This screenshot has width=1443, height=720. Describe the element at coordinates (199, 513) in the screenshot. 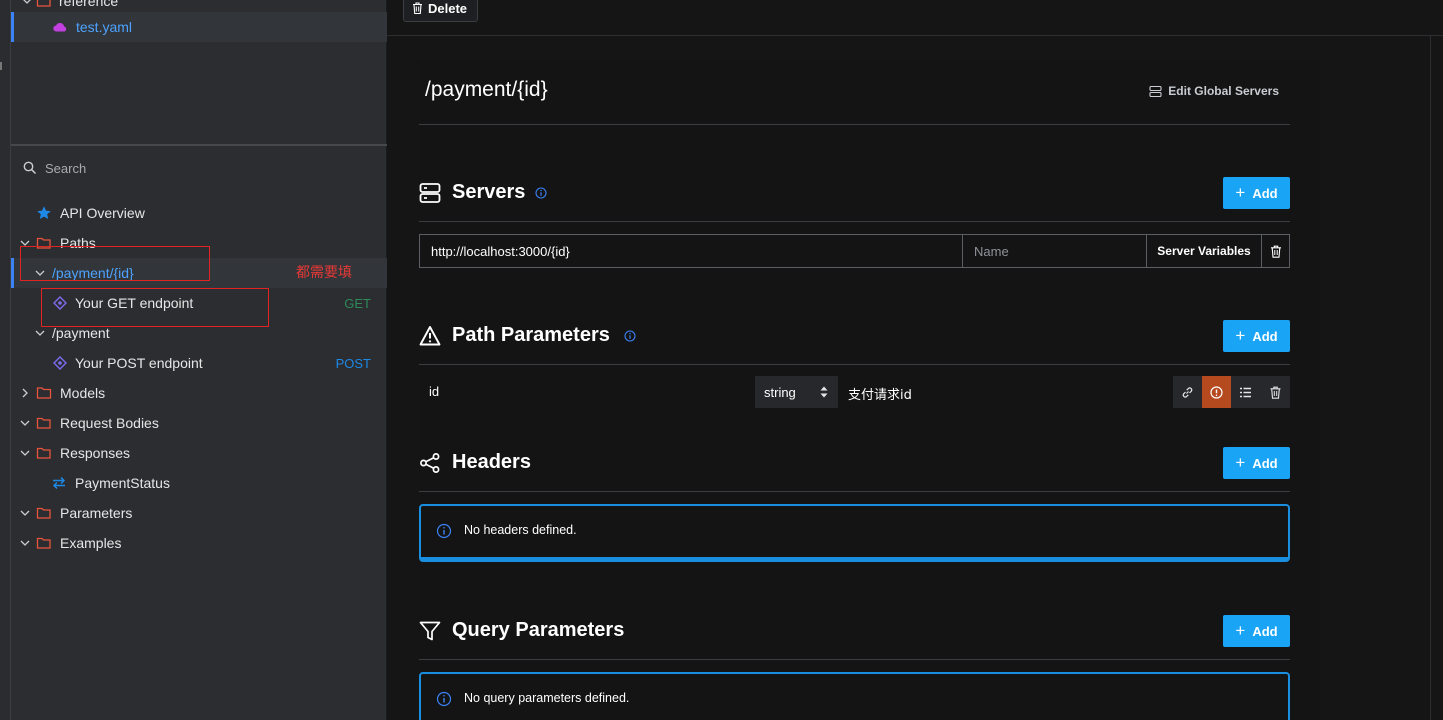

I see `tree-item-parameters: Parameters` at that location.